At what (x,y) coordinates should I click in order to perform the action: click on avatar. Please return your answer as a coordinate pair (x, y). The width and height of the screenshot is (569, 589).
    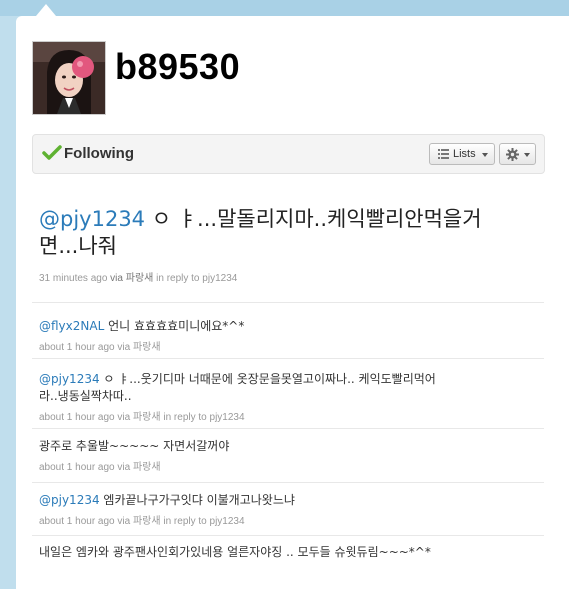
    Looking at the image, I should click on (69, 78).